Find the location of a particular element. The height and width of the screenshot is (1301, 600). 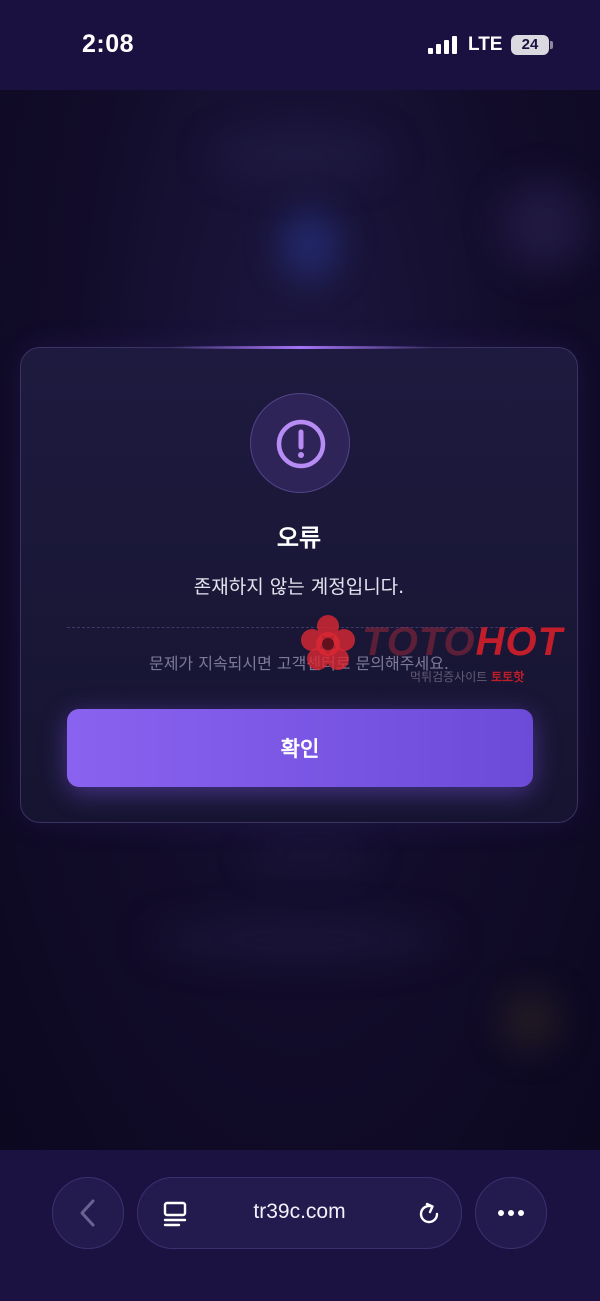

watermark: TOTOHOT 먹튀검증사이트 토토핫 is located at coordinates (448, 653).